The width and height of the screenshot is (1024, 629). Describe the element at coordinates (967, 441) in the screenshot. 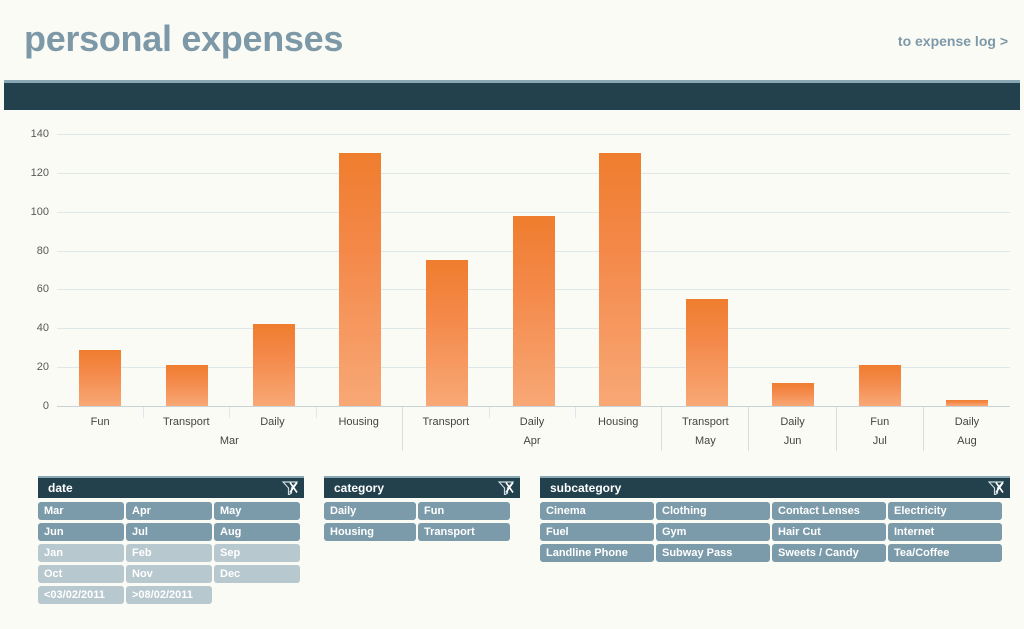

I see `x-axis-group-label: Aug` at that location.